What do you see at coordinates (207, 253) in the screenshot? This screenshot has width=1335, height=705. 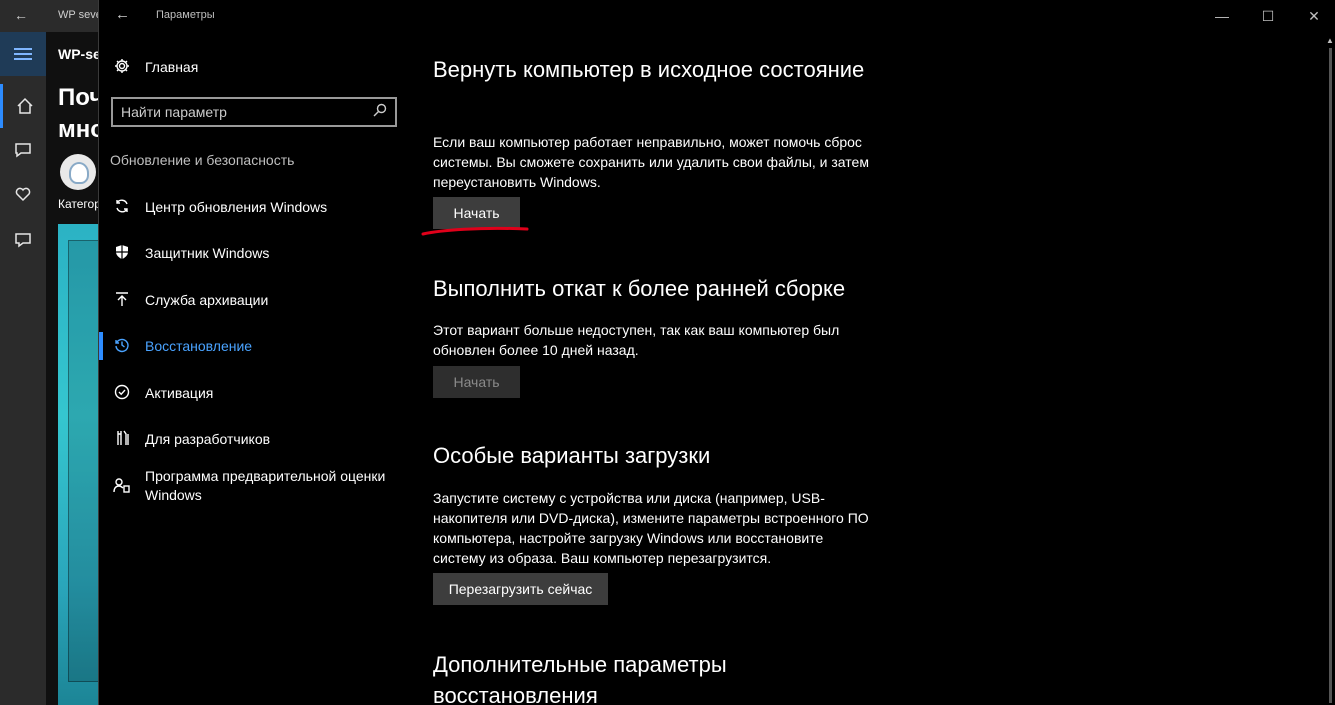 I see `sidebar-item-label: Защитник Windows` at bounding box center [207, 253].